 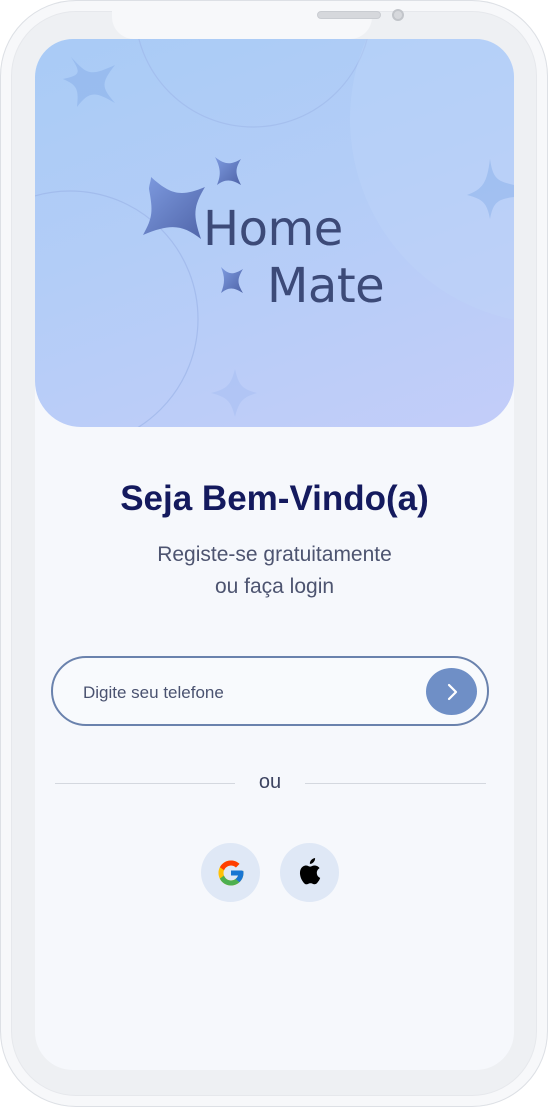 I want to click on google-icon, so click(x=230, y=872).